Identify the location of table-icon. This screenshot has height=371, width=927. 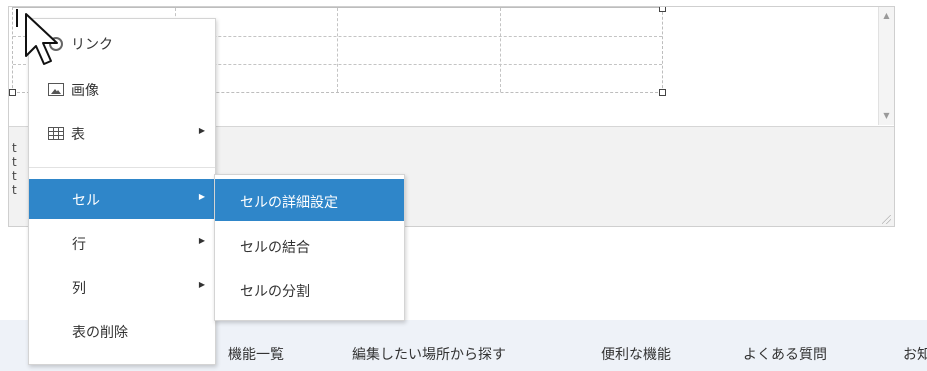
(56, 133).